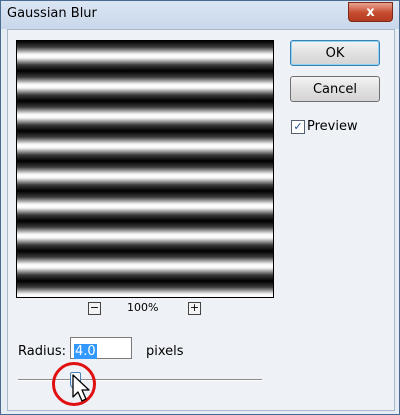 The height and width of the screenshot is (415, 400). I want to click on cancel-button: Cancel, so click(335, 89).